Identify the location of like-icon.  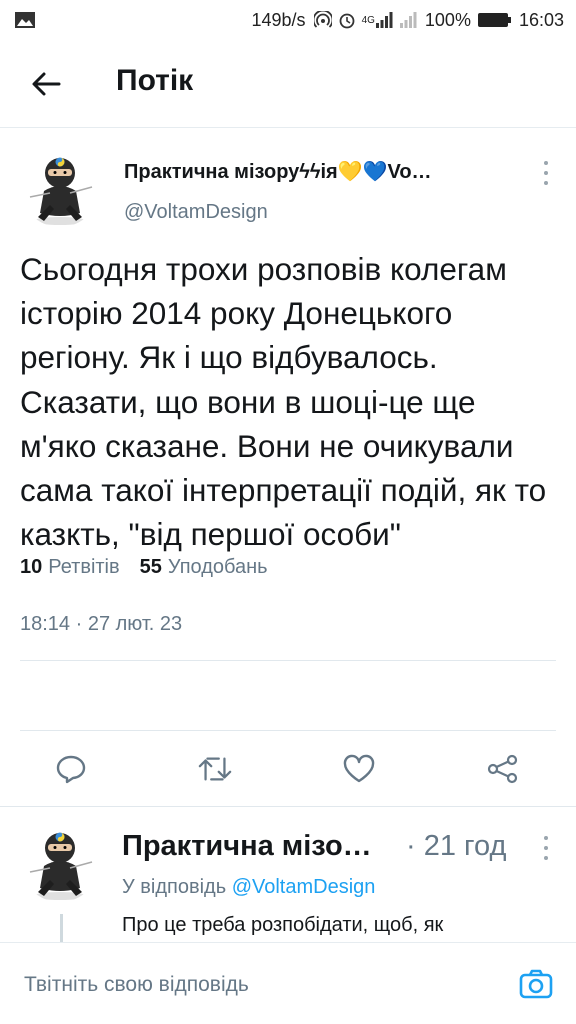
(359, 768).